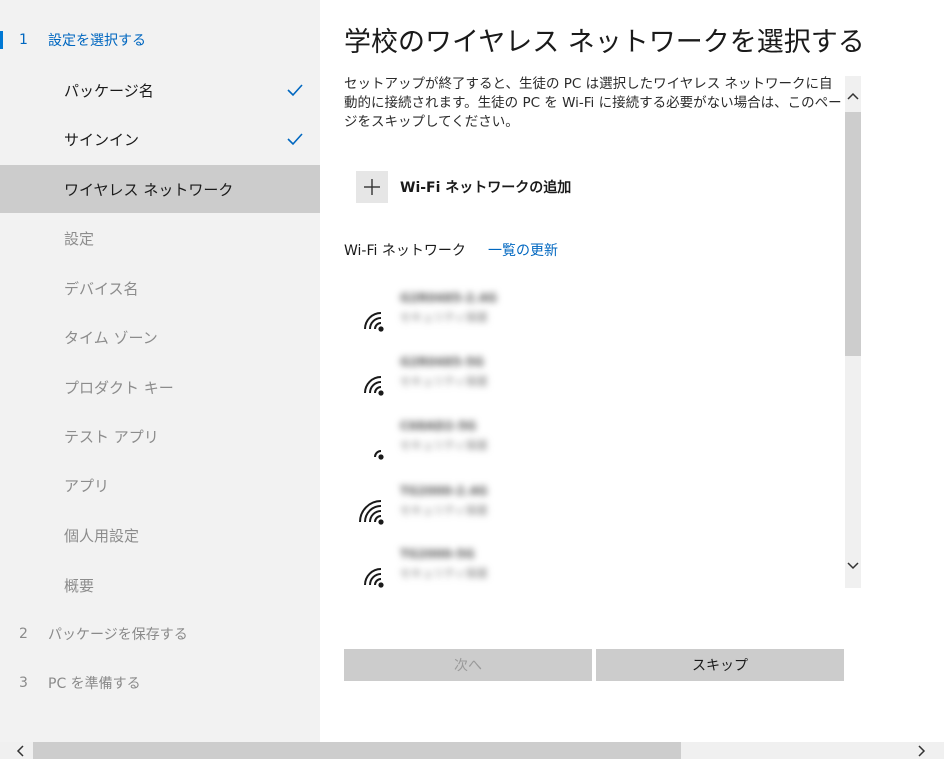 Image resolution: width=944 pixels, height=759 pixels. Describe the element at coordinates (149, 189) in the screenshot. I see `substep-label: ワイヤレス ネットワーク` at that location.